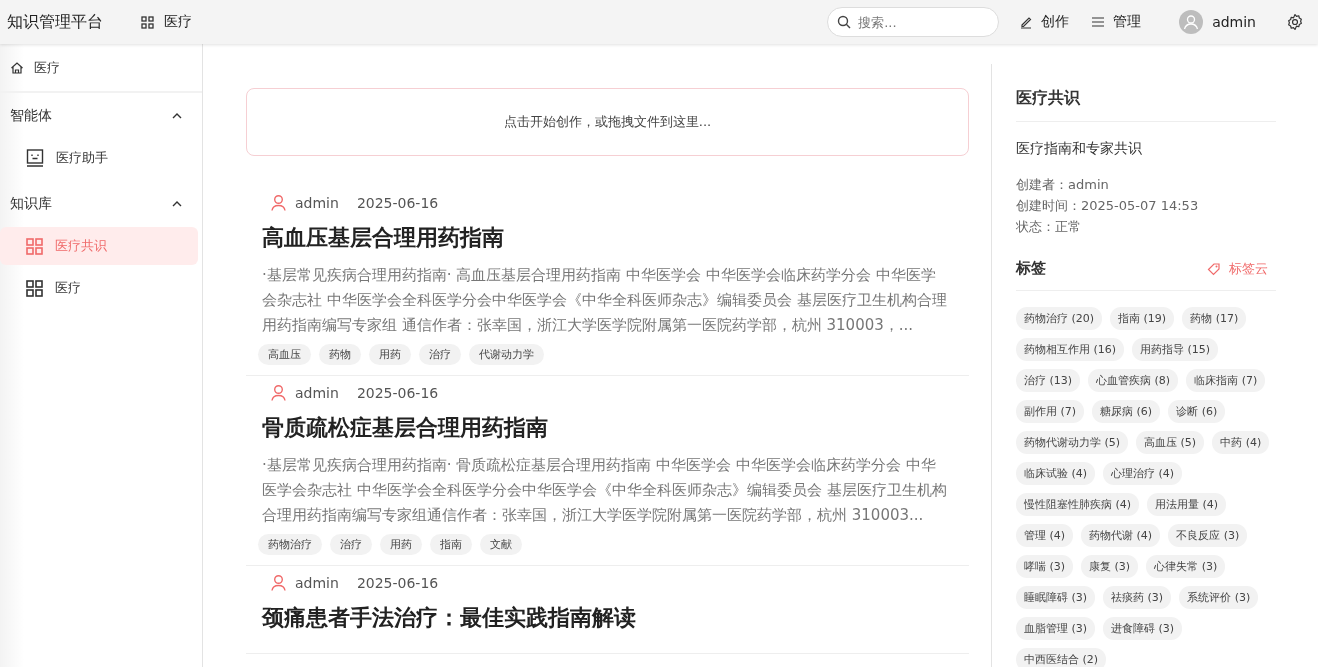  What do you see at coordinates (1133, 380) in the screenshot?
I see `tag-chip: 心血管疾病 (8)` at bounding box center [1133, 380].